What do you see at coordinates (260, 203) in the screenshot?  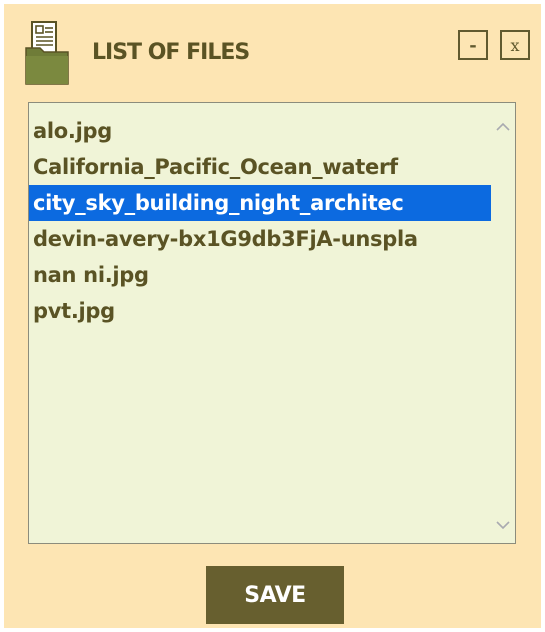 I see `file-list-item: city_sky_building_night_architec` at bounding box center [260, 203].